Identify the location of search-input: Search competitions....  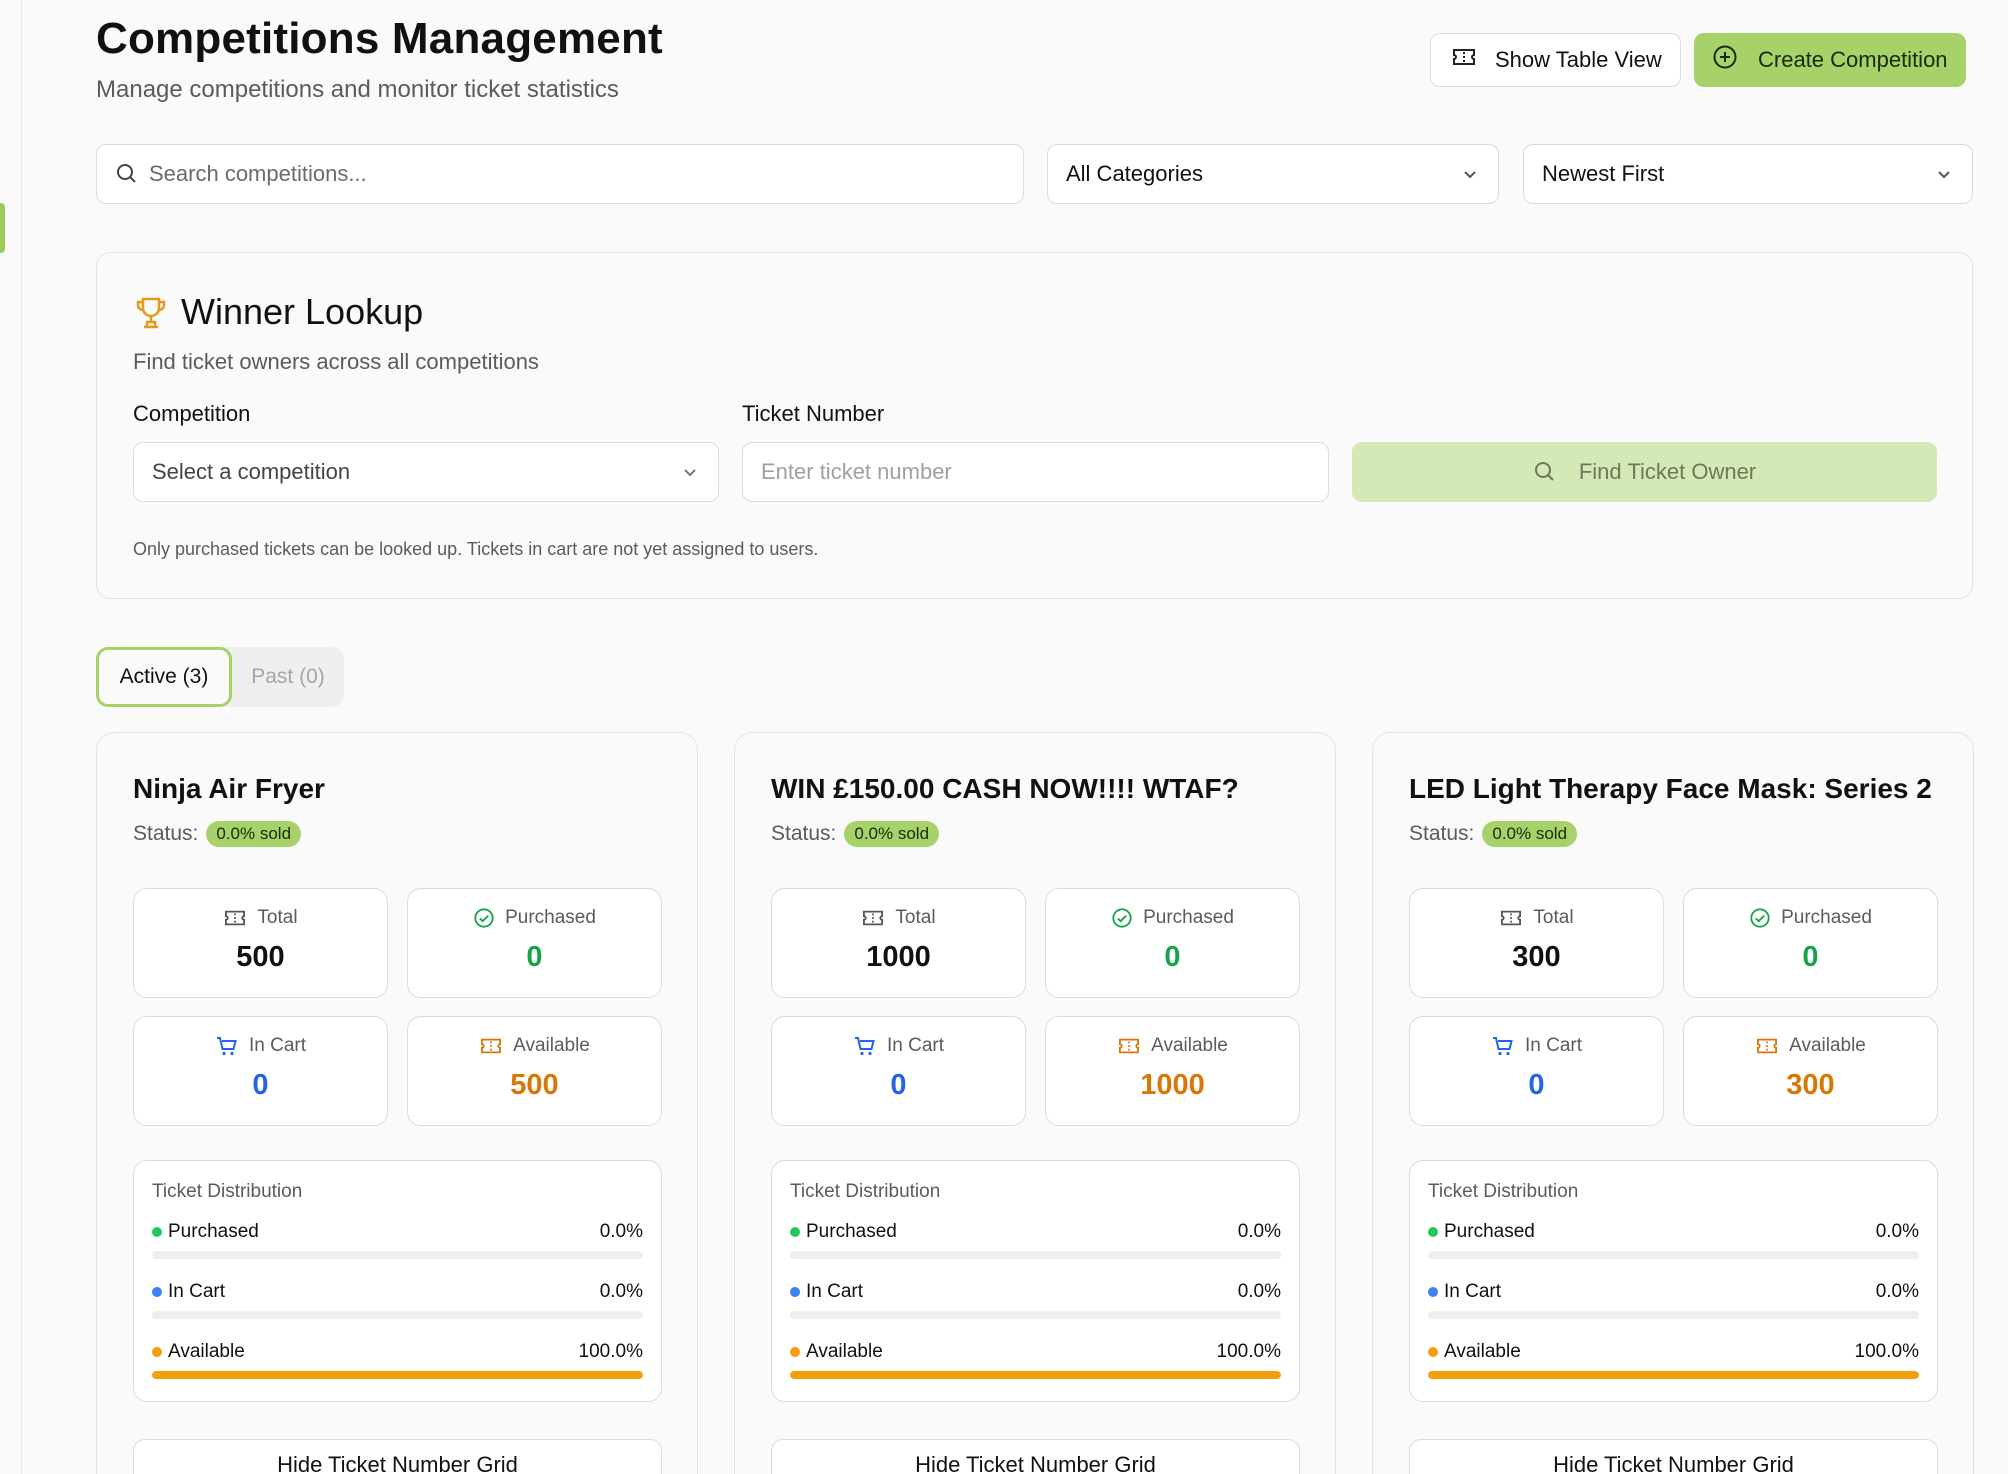
(560, 174).